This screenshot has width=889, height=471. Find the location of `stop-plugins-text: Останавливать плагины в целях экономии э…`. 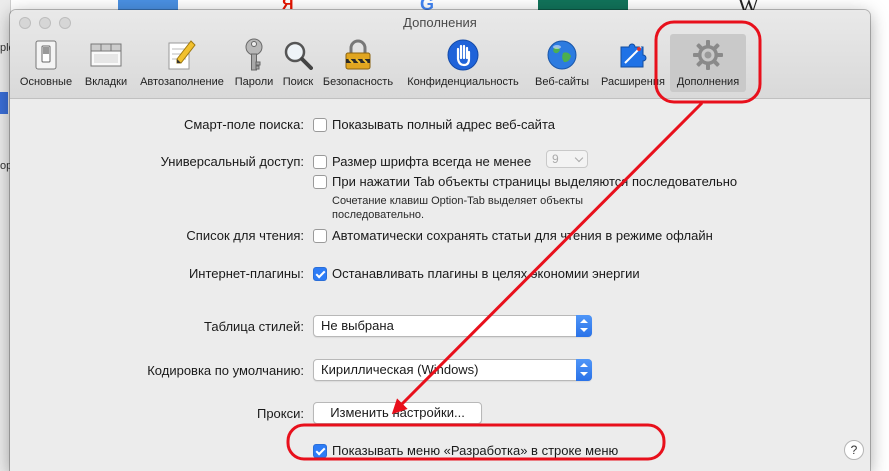

stop-plugins-text: Останавливать плагины в целях экономии э… is located at coordinates (486, 273).